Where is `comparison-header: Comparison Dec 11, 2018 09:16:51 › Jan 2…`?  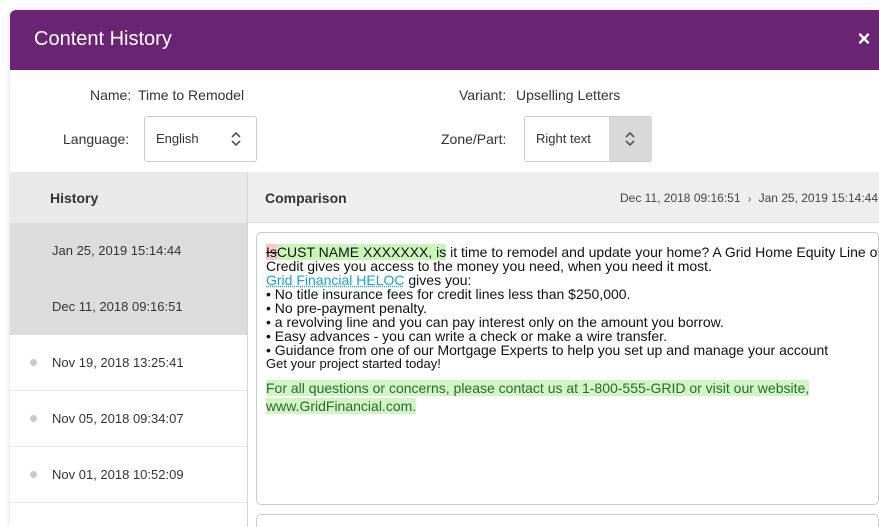 comparison-header: Comparison Dec 11, 2018 09:16:51 › Jan 2… is located at coordinates (563, 197).